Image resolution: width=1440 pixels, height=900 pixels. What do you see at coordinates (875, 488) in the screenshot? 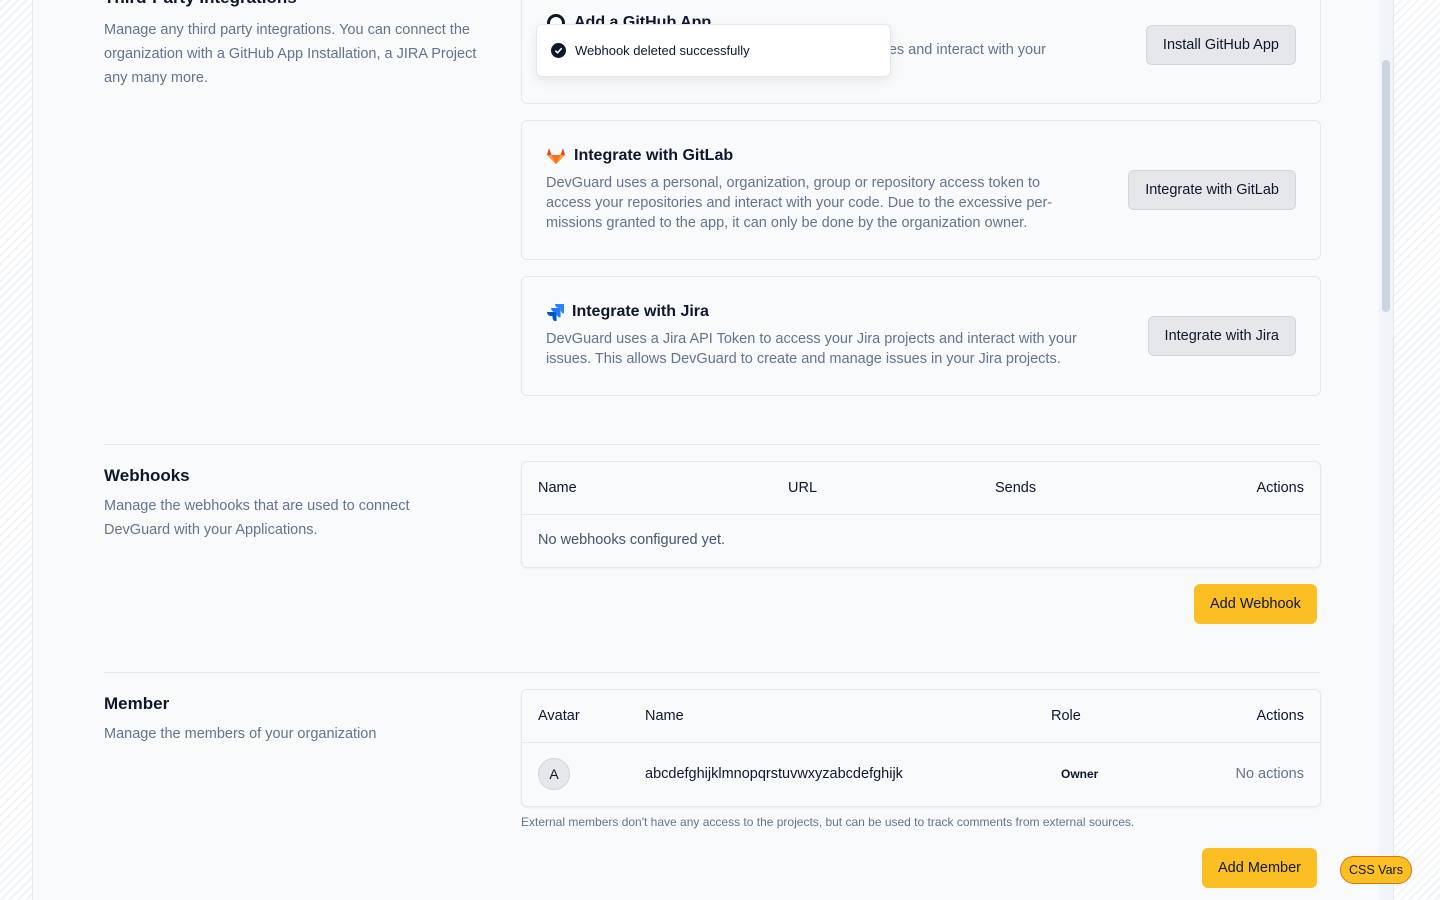
I see `column-url: URL` at bounding box center [875, 488].